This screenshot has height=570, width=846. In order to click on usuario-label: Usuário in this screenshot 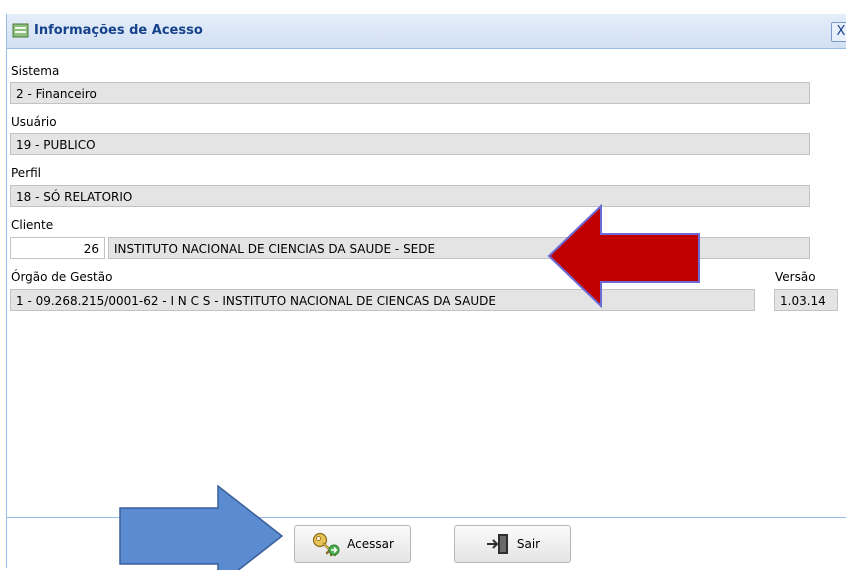, I will do `click(34, 122)`.